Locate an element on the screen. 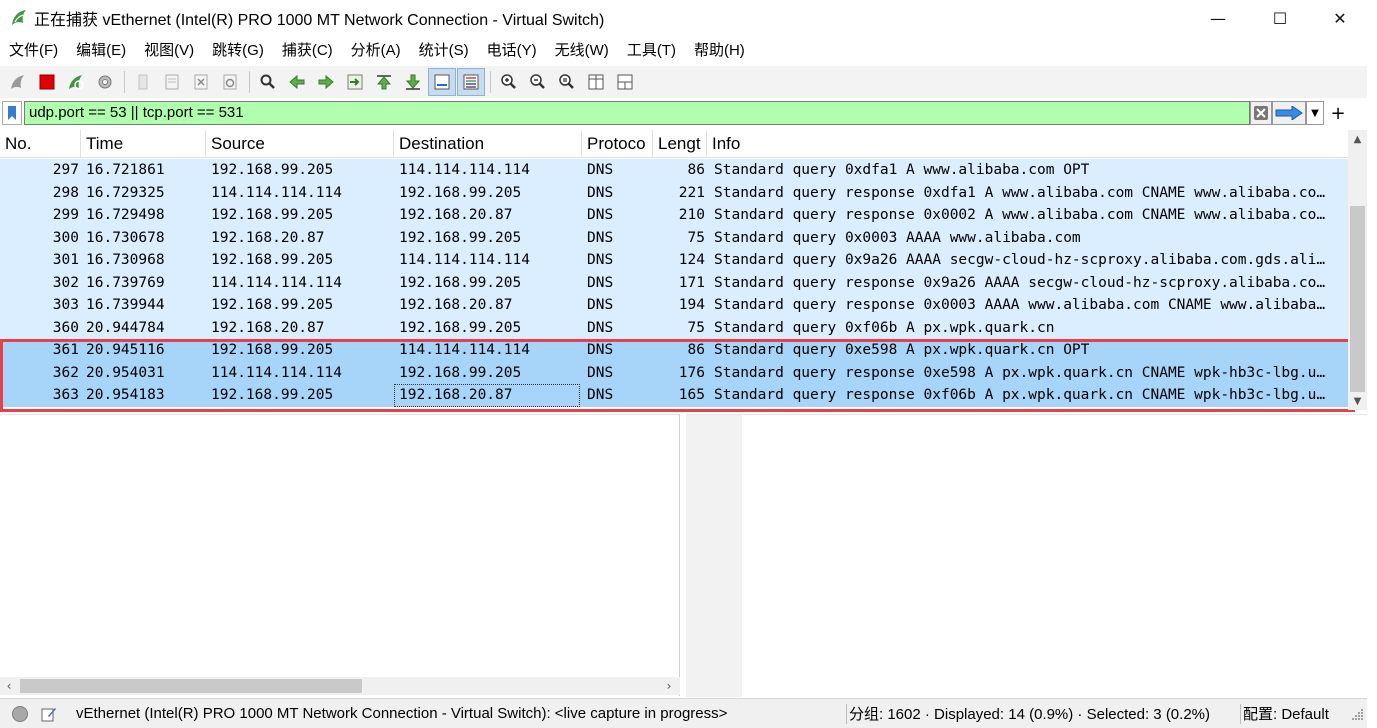 This screenshot has height=728, width=1377. go-first-icon is located at coordinates (384, 82).